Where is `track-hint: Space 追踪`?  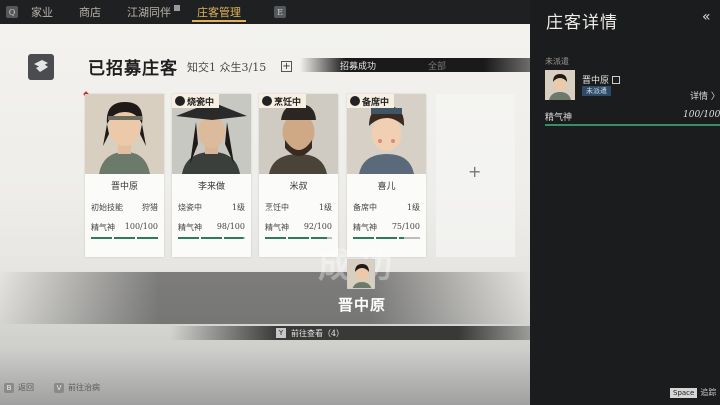
track-hint: Space 追踪 is located at coordinates (693, 392).